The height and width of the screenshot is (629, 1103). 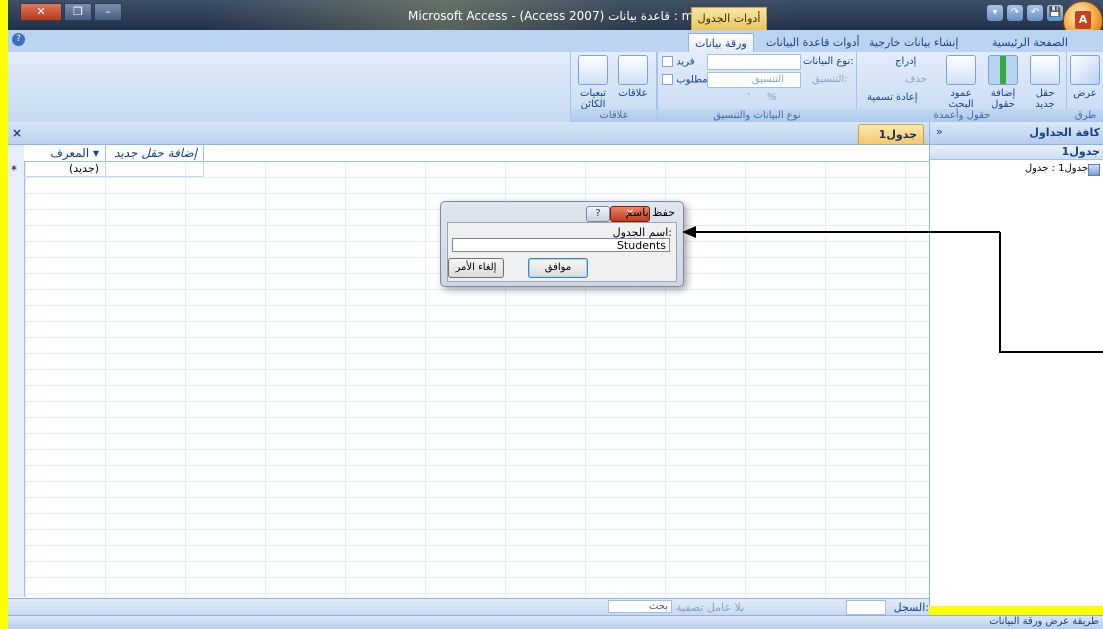 What do you see at coordinates (41, 12) in the screenshot?
I see `close-window-button: ✕` at bounding box center [41, 12].